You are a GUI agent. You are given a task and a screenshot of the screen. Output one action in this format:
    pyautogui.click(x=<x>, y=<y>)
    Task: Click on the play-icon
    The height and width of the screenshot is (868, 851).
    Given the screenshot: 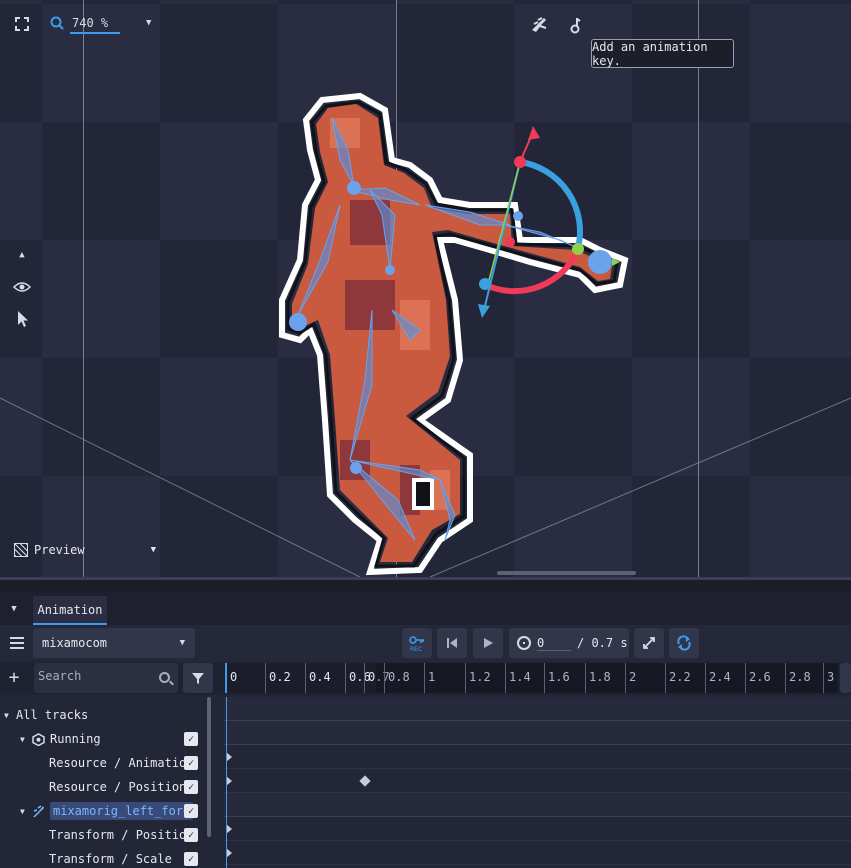 What is the action you would take?
    pyautogui.click(x=488, y=643)
    